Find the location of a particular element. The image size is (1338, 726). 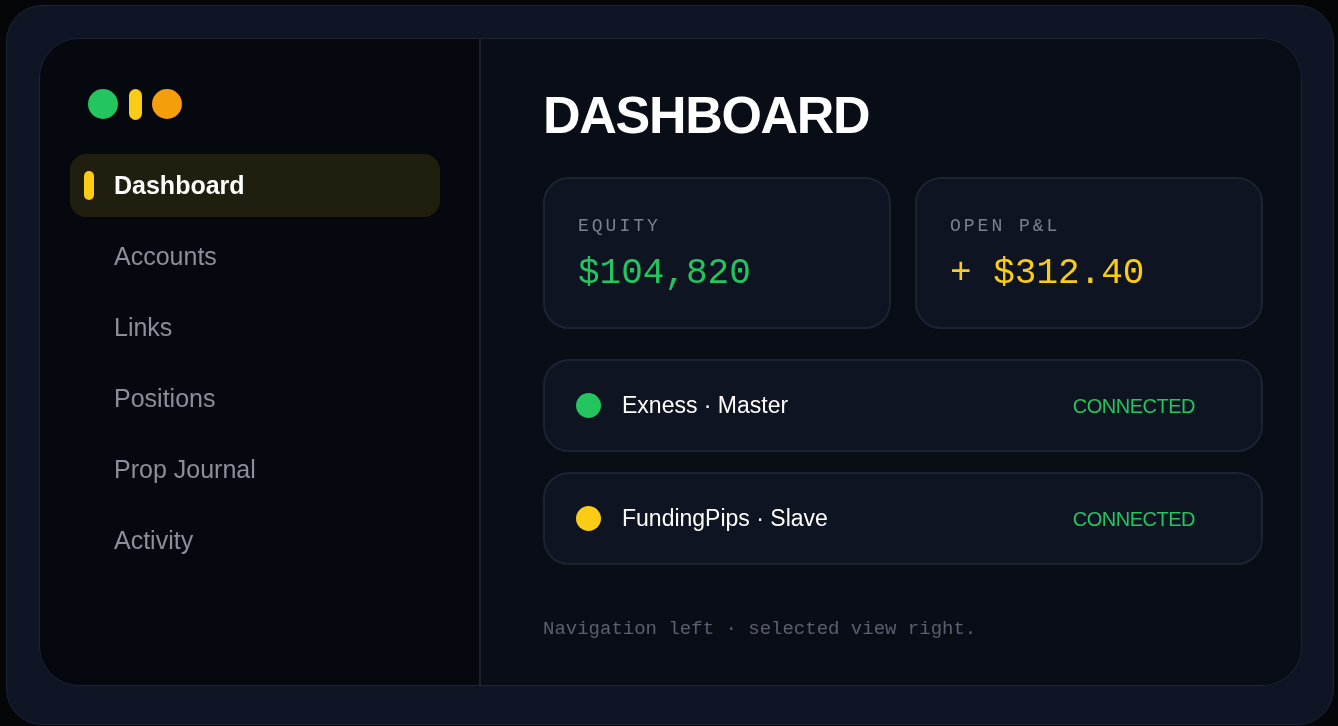

nav-item: Positions is located at coordinates (255, 398).